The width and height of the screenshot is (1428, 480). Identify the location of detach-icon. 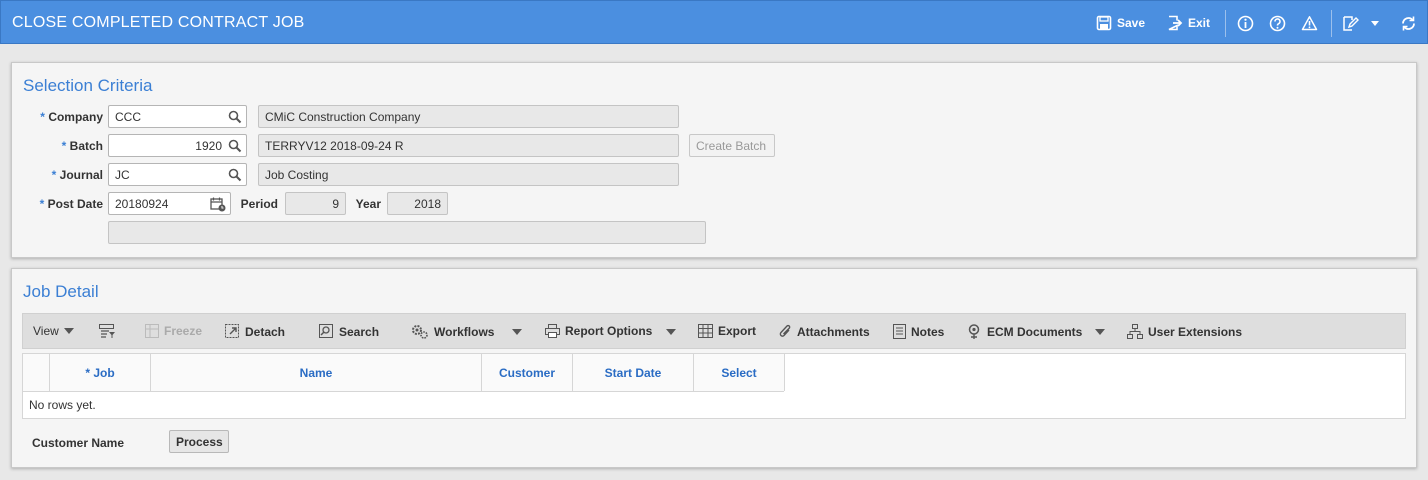
(232, 331).